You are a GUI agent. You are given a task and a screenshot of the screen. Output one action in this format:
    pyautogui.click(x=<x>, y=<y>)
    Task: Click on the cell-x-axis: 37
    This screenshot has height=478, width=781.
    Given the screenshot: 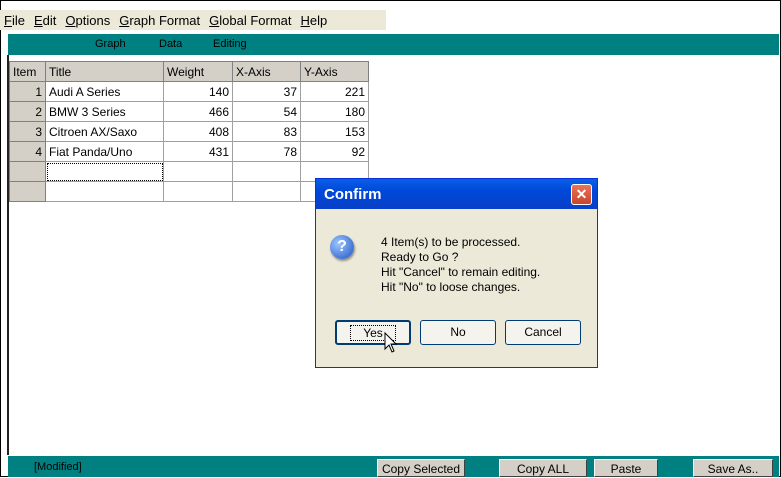 What is the action you would take?
    pyautogui.click(x=266, y=91)
    